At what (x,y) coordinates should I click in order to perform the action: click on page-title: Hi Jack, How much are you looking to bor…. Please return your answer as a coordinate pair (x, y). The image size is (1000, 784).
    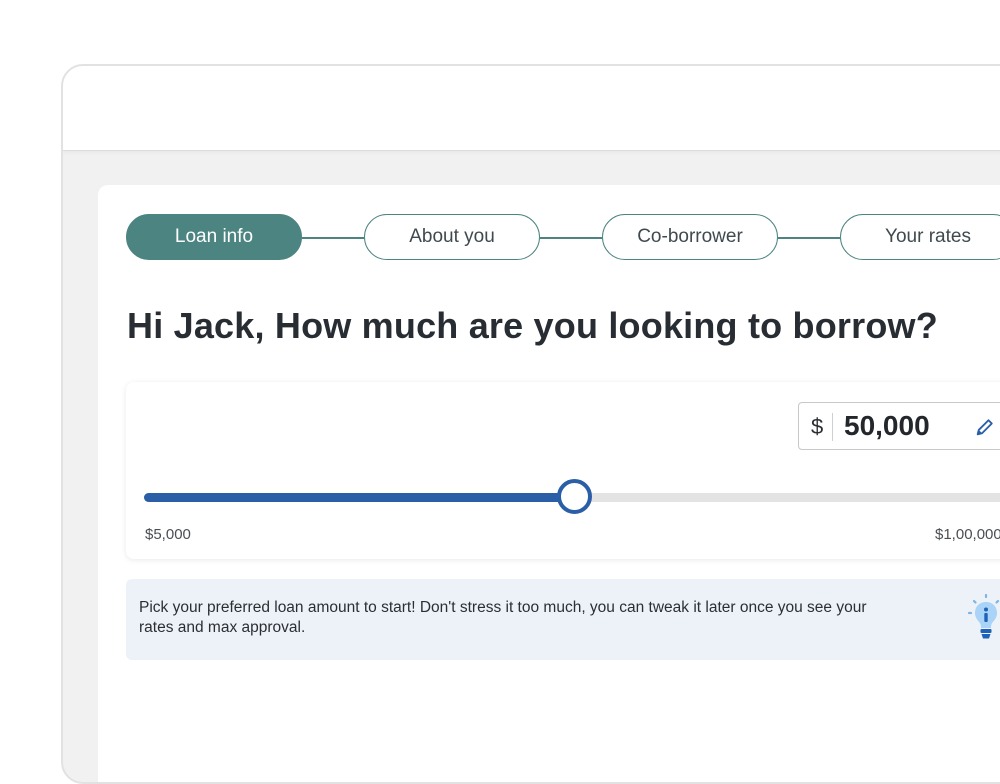
    Looking at the image, I should click on (532, 325).